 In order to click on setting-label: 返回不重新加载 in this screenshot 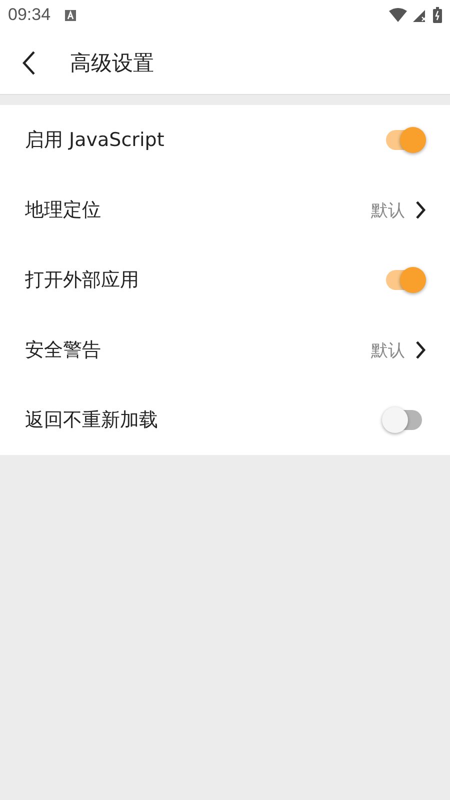, I will do `click(91, 420)`.